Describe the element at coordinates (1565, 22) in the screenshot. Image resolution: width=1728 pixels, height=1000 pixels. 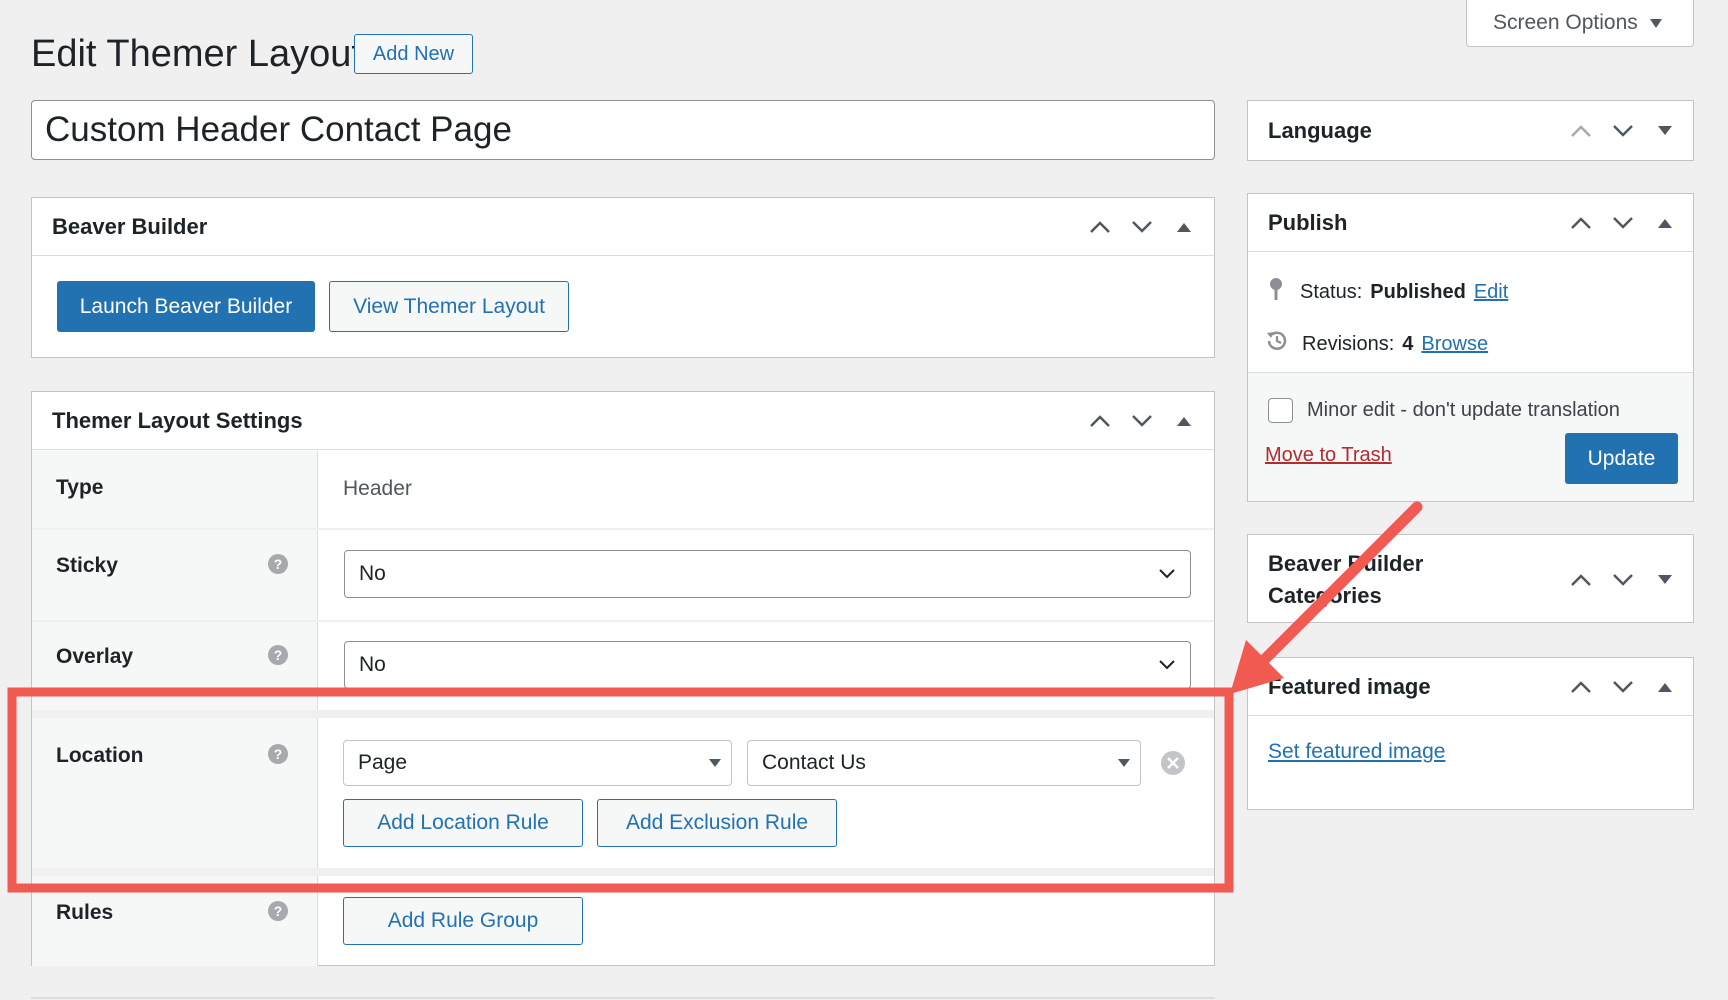
I see `screen-options-label: Screen Options` at that location.